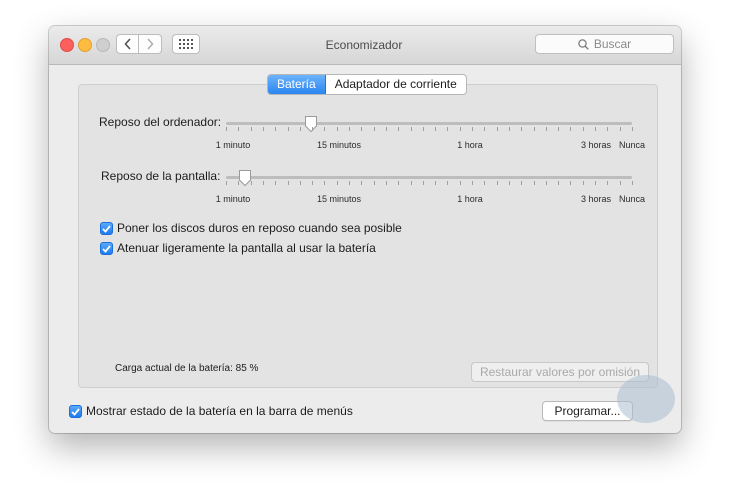 This screenshot has height=504, width=730. Describe the element at coordinates (160, 122) in the screenshot. I see `computer-sleep-label: Reposo del ordenador:` at that location.